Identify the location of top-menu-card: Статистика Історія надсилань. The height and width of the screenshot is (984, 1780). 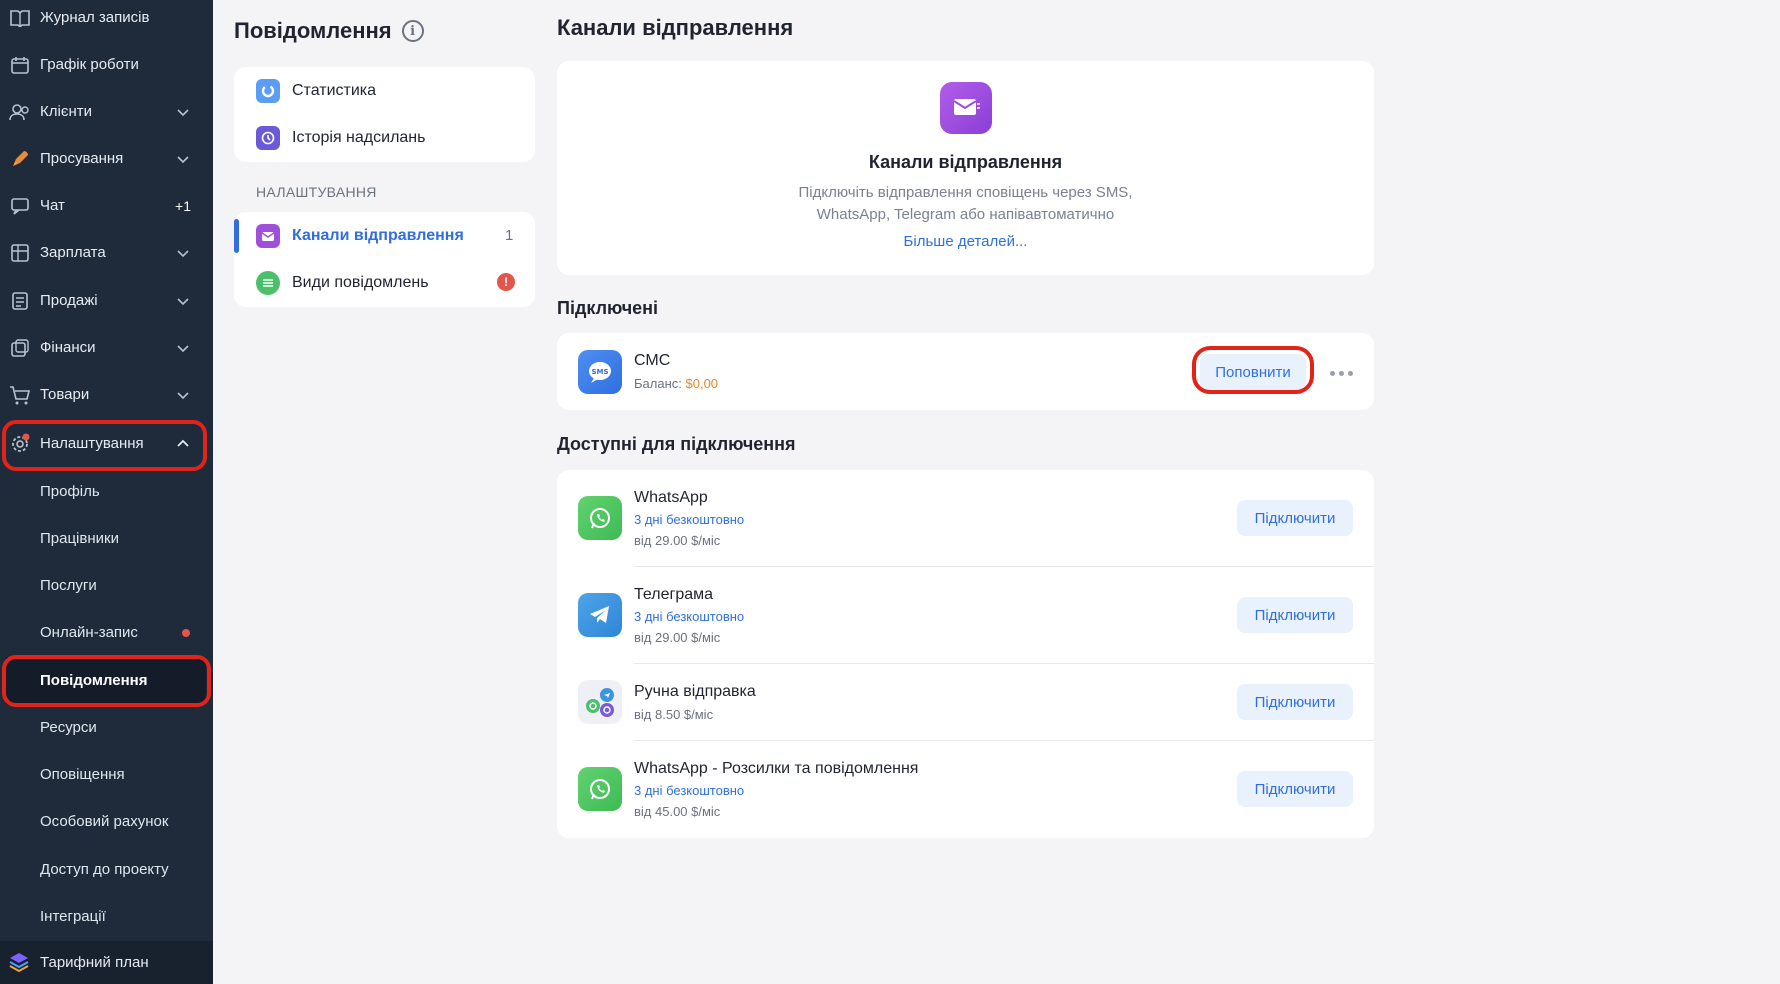
(384, 114).